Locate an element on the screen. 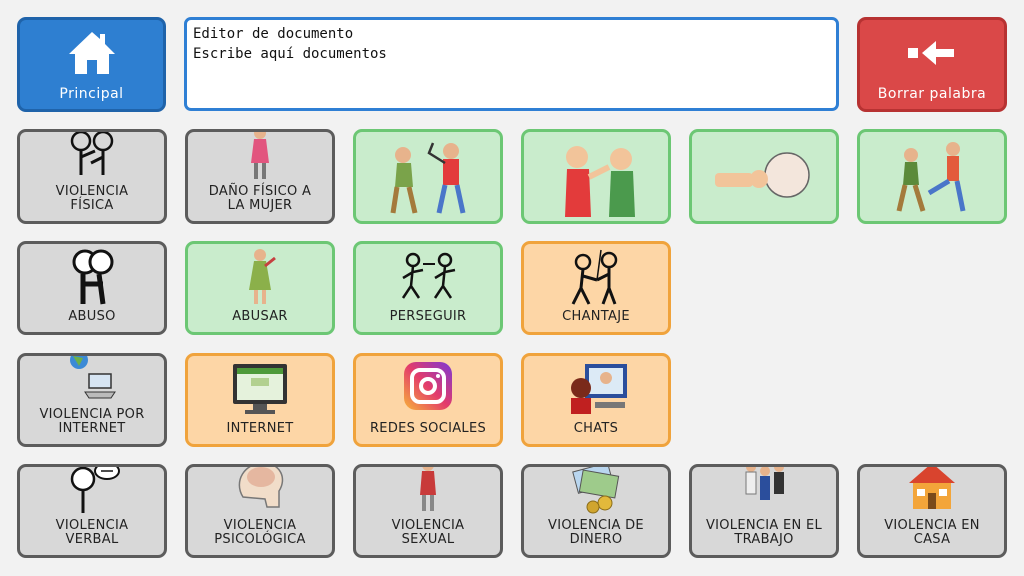 This screenshot has width=1024, height=576. tile-punching-face is located at coordinates (596, 176).